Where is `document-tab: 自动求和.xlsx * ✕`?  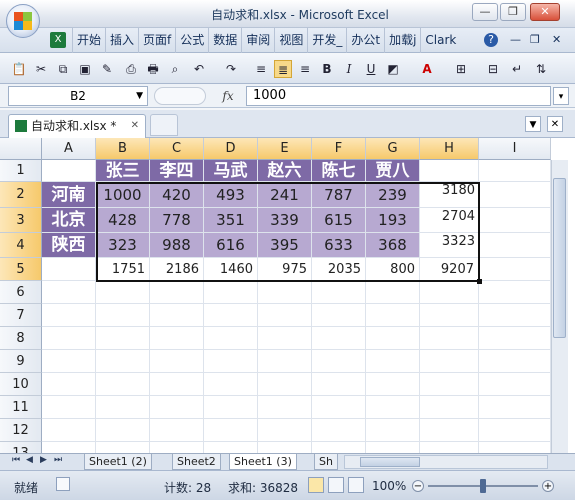
document-tab: 自动求和.xlsx * ✕ is located at coordinates (77, 126).